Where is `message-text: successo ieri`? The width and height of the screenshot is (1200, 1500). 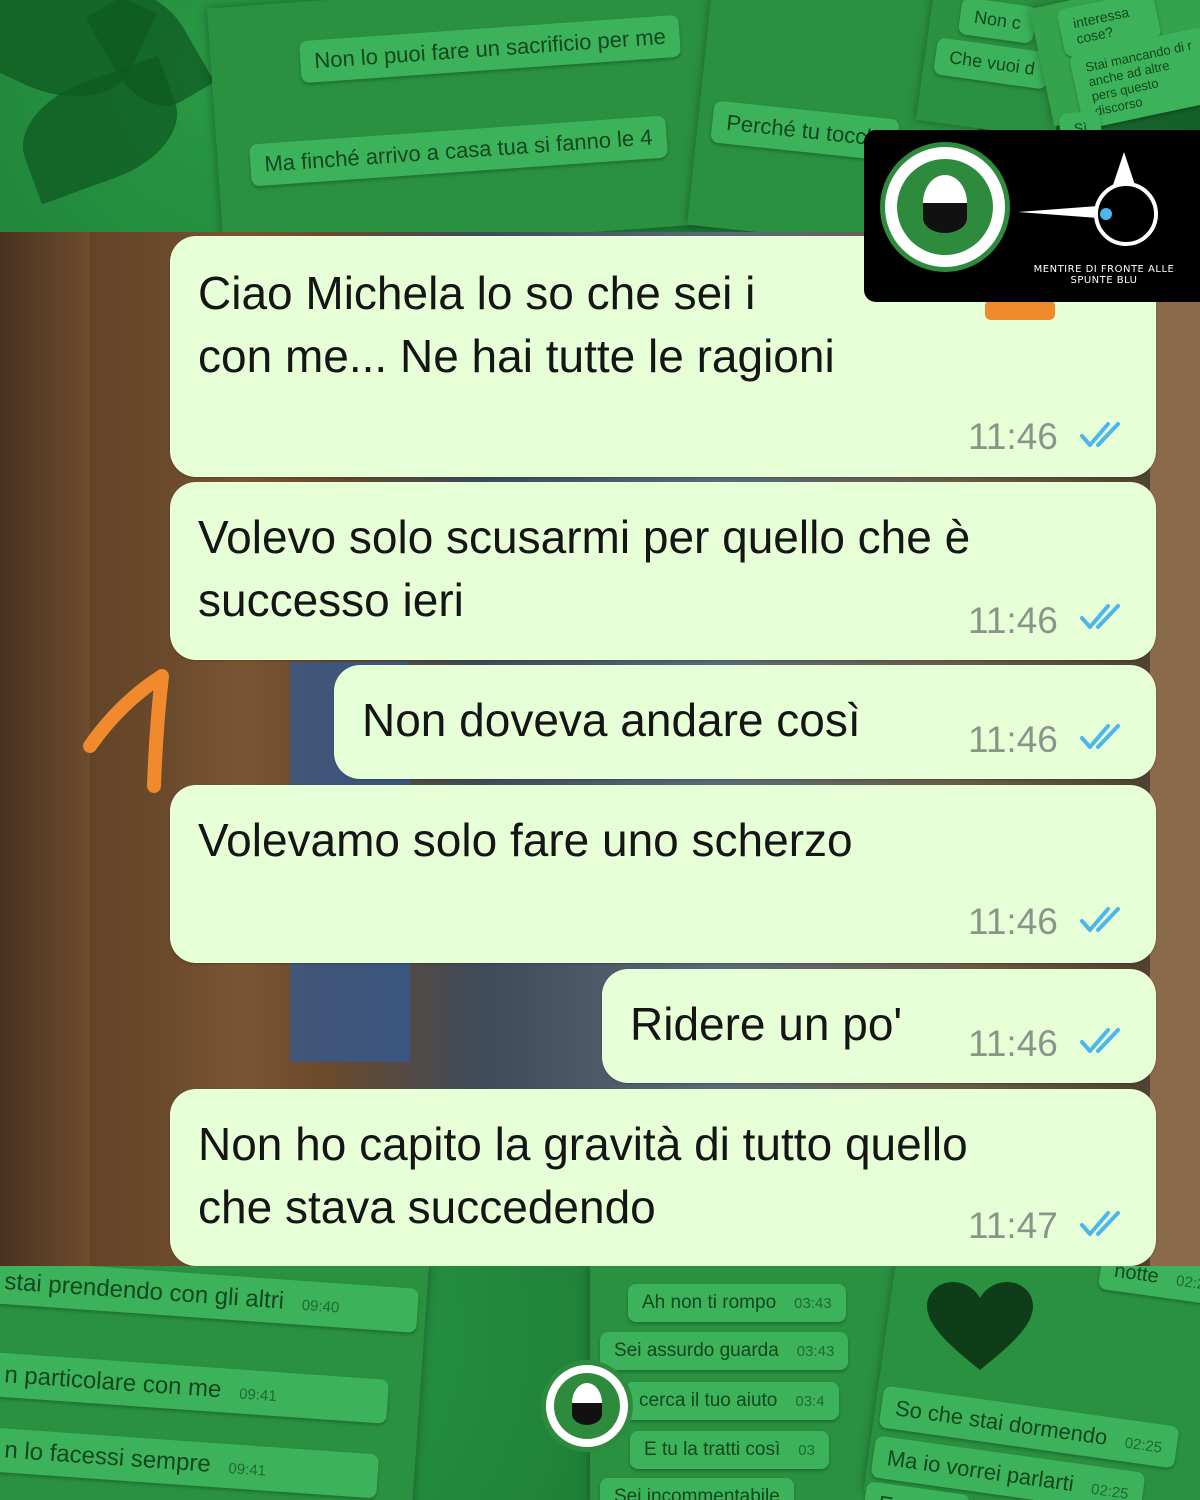
message-text: successo ieri is located at coordinates (331, 600).